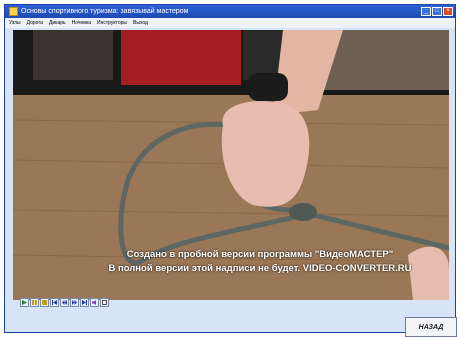 The width and height of the screenshot is (460, 337). Describe the element at coordinates (13, 11) in the screenshot. I see `app-icon` at that location.